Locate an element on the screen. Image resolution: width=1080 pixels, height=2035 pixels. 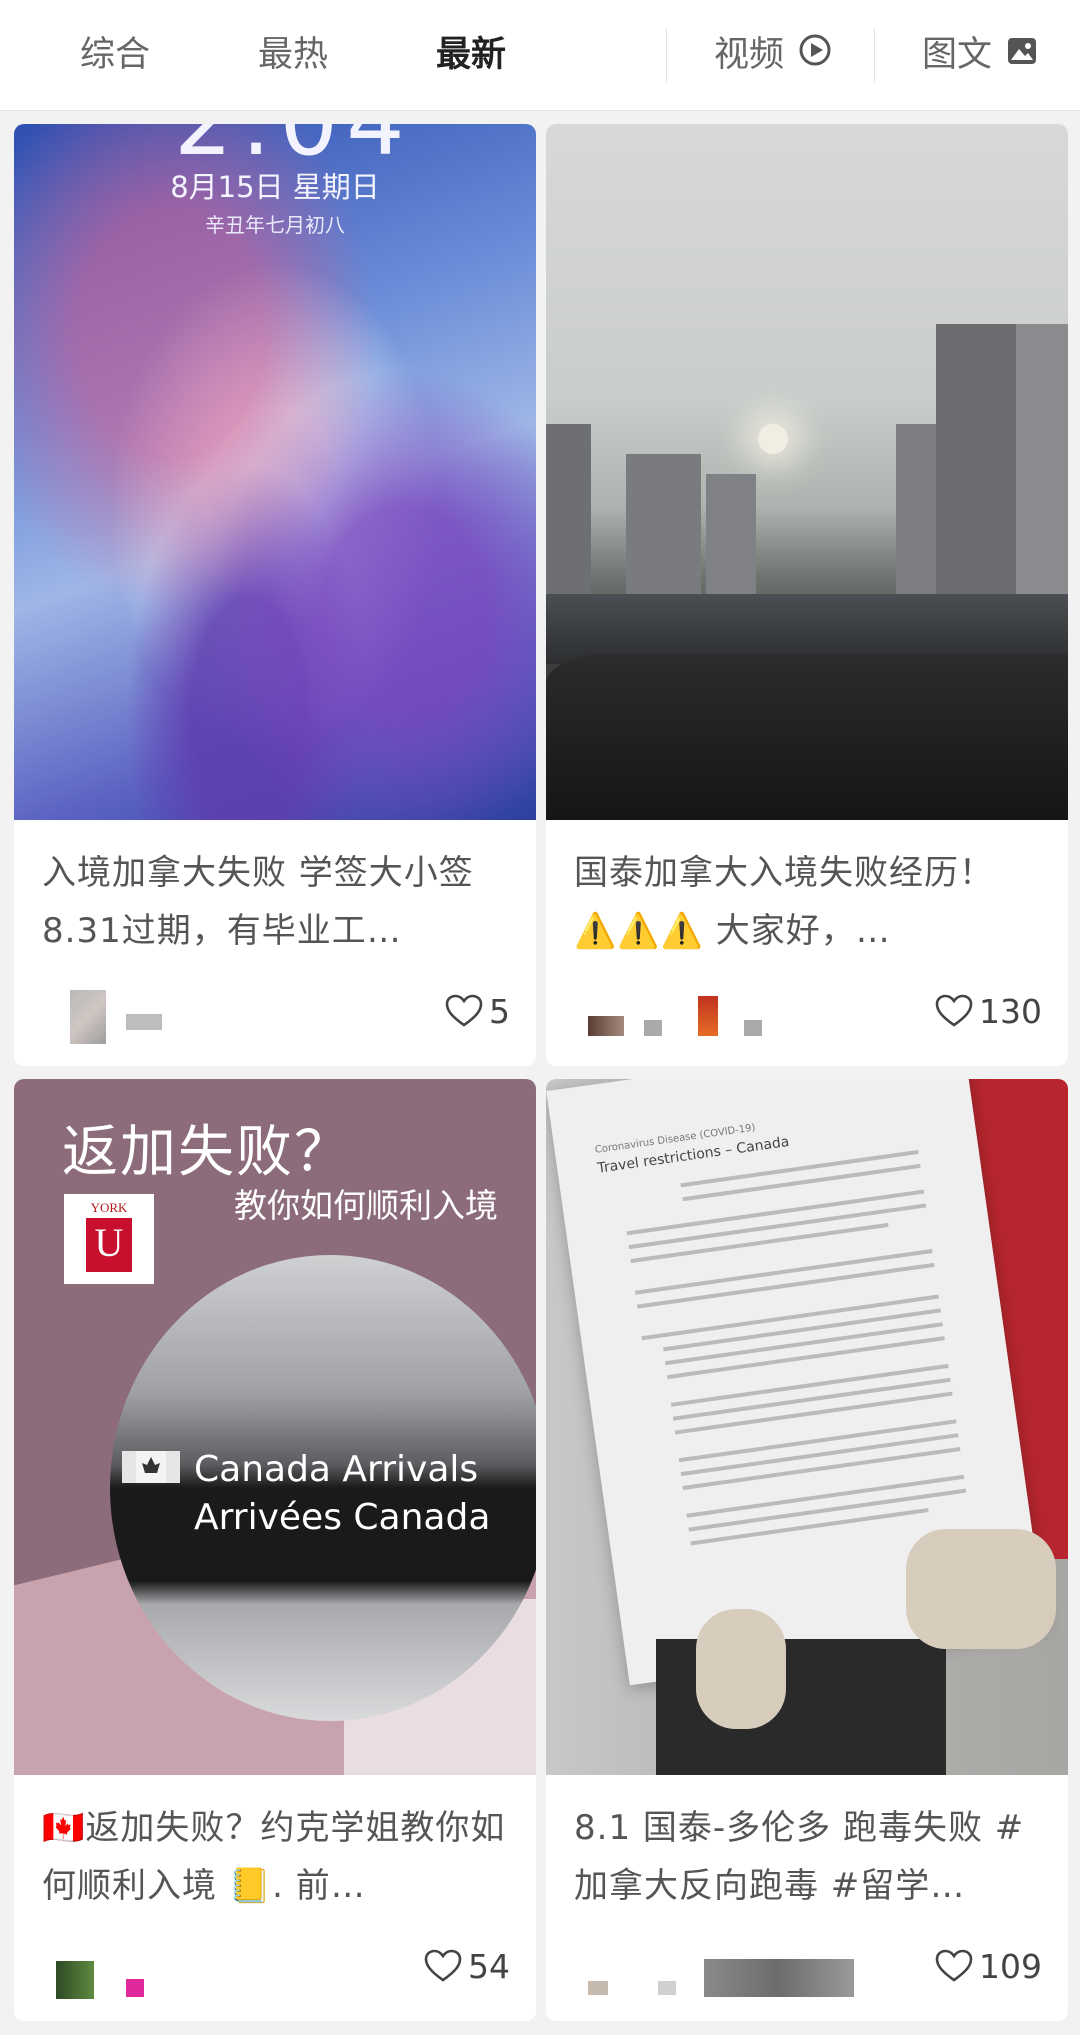
tab-video: 视频 is located at coordinates (773, 55).